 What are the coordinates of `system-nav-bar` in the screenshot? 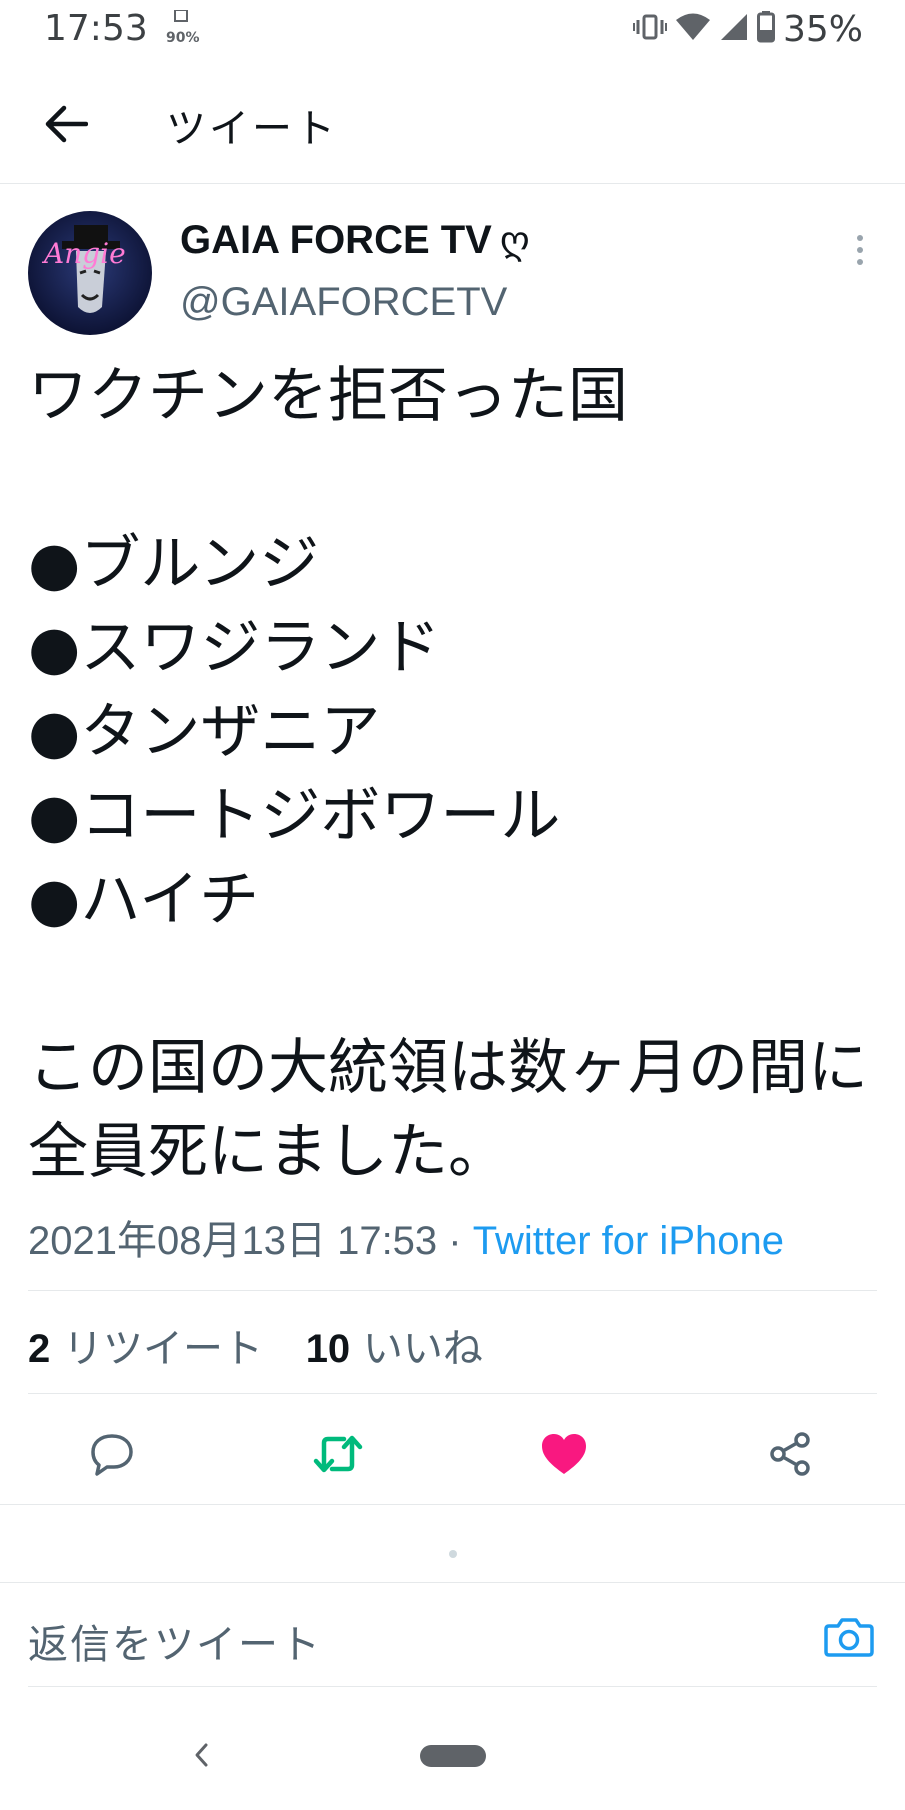 It's located at (452, 1755).